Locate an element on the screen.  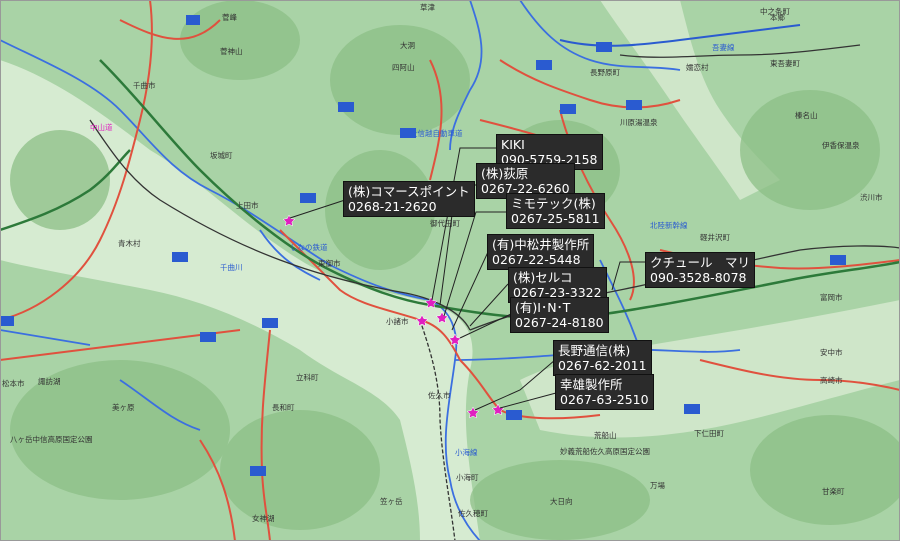
place-label: 本郷 is located at coordinates (777, 17).